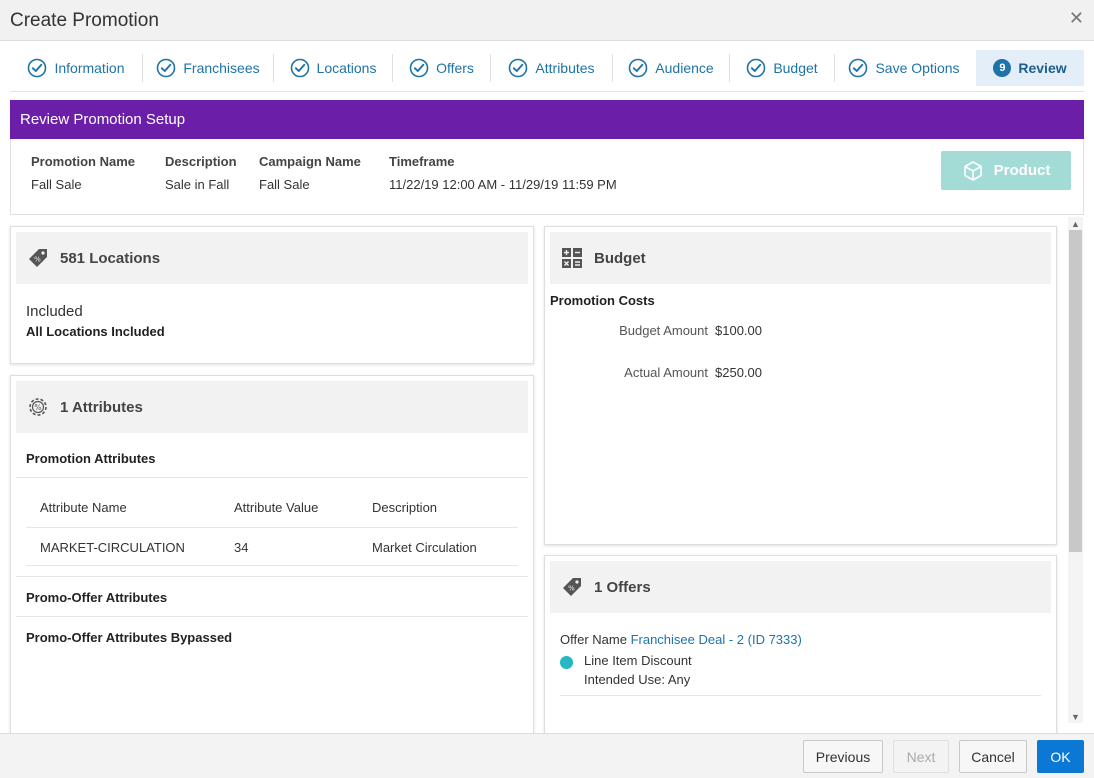  What do you see at coordinates (272, 407) in the screenshot?
I see `attributes-card-header: % 1 Attributes` at bounding box center [272, 407].